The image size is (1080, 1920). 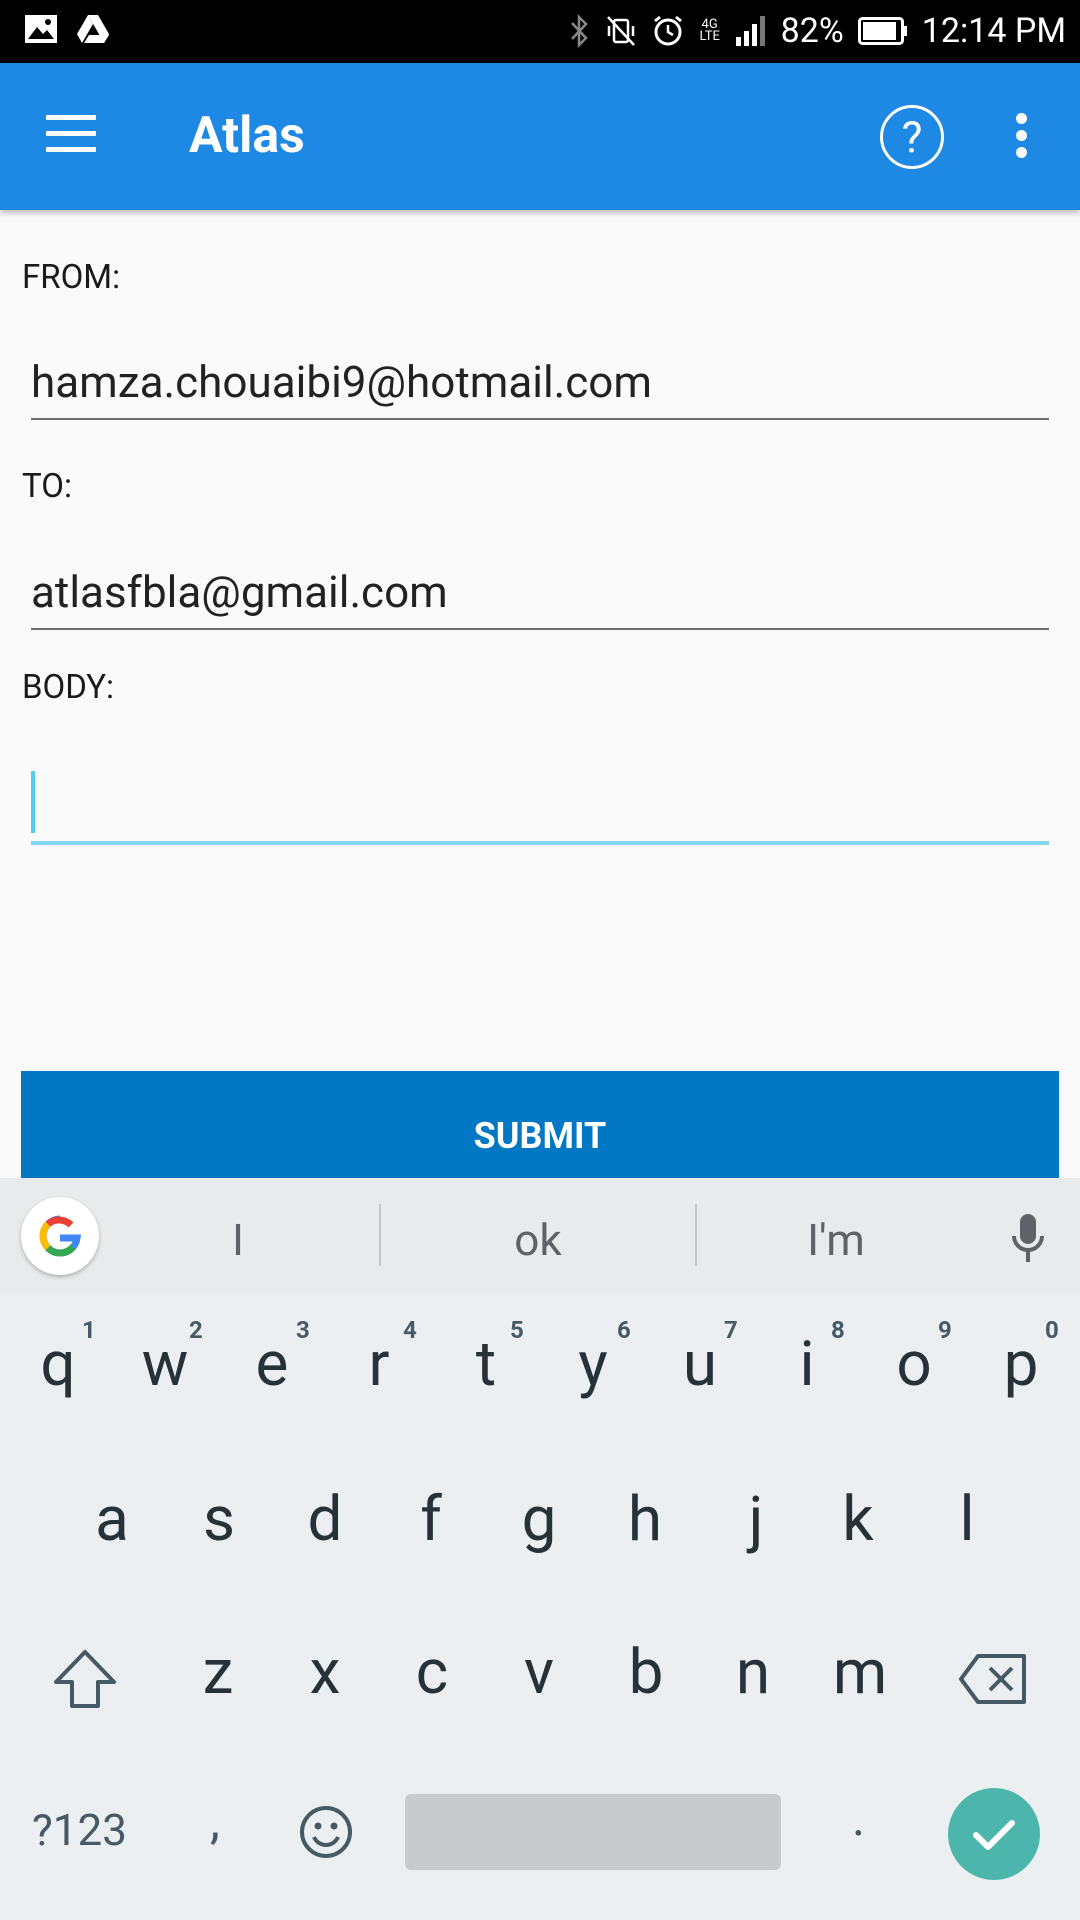 I want to click on key-hint: 5, so click(x=517, y=1330).